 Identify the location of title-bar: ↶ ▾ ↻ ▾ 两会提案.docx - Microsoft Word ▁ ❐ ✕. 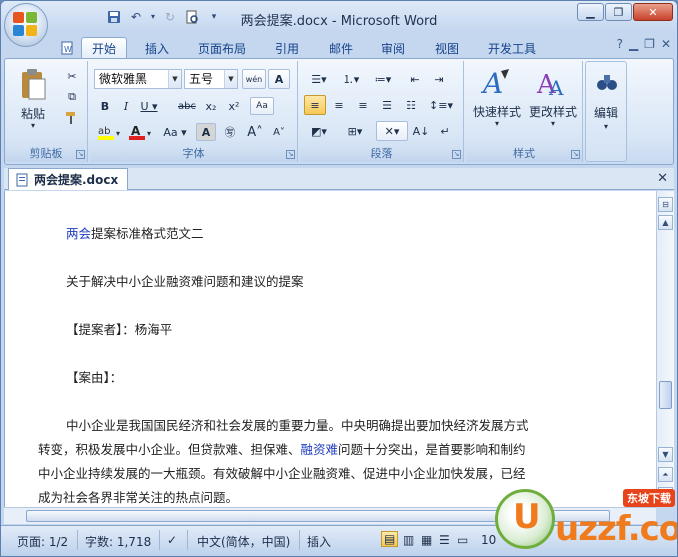
(339, 17).